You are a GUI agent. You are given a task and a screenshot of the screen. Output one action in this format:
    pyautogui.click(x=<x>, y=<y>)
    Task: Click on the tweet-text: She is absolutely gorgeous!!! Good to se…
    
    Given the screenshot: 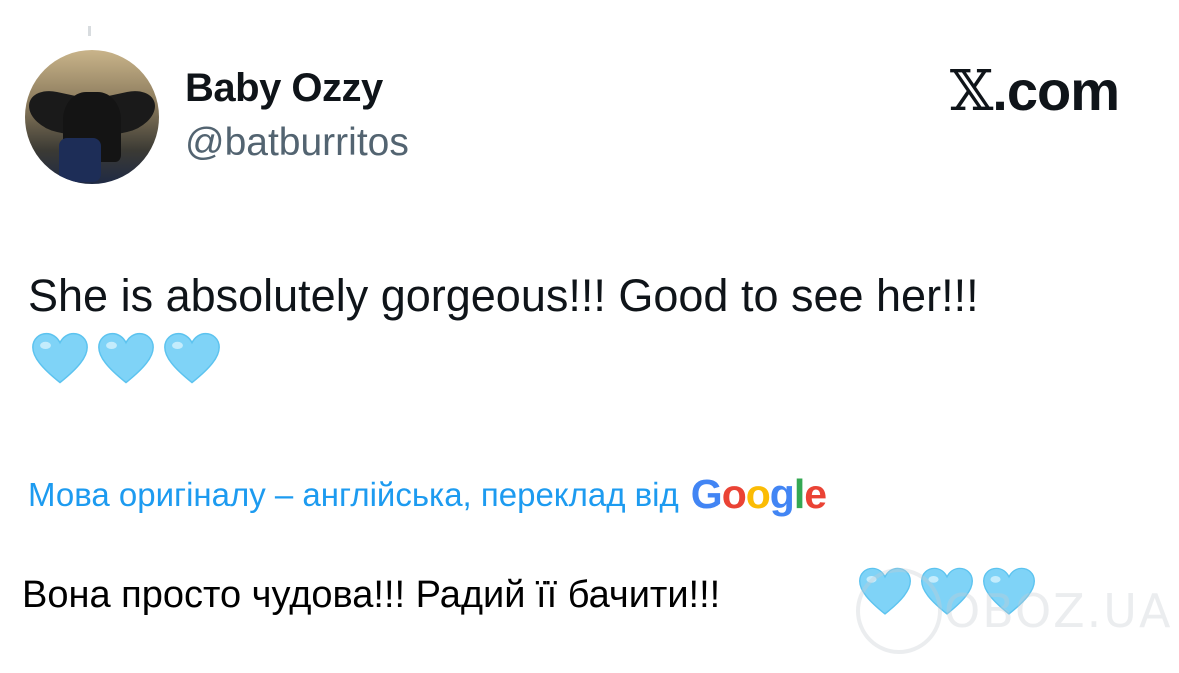 What is the action you would take?
    pyautogui.click(x=503, y=295)
    